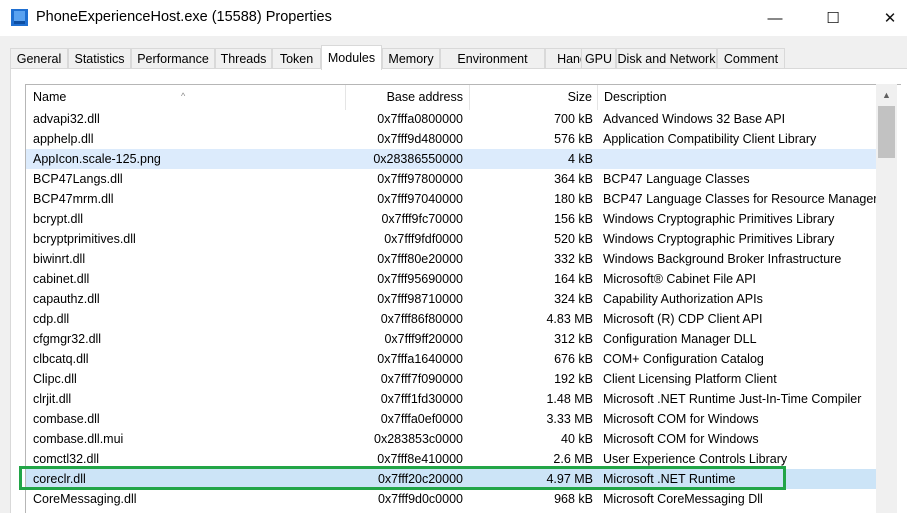  I want to click on module-description: BCP47 Language Classes, so click(676, 179).